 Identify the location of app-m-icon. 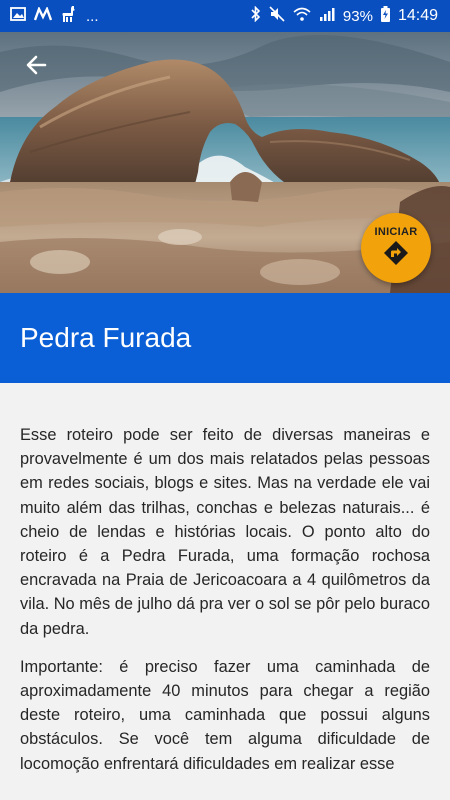
(43, 15).